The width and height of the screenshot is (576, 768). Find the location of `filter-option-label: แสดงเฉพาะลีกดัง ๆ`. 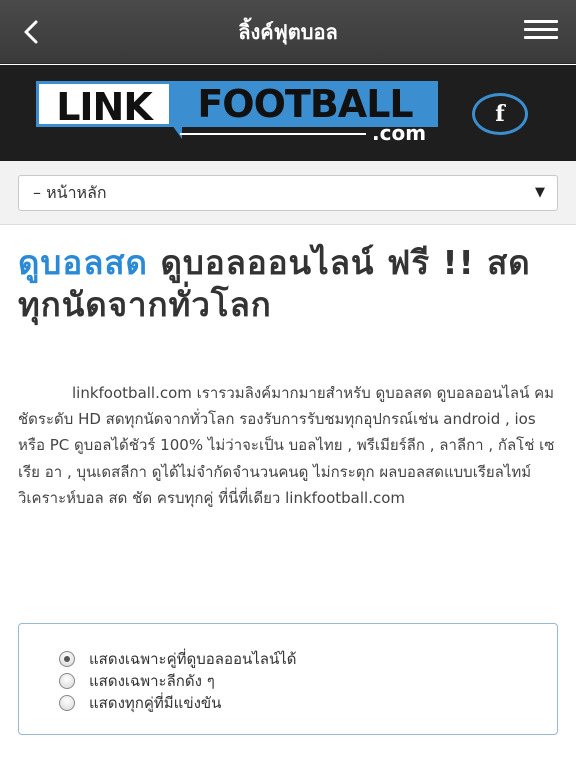

filter-option-label: แสดงเฉพาะลีกดัง ๆ is located at coordinates (152, 681).